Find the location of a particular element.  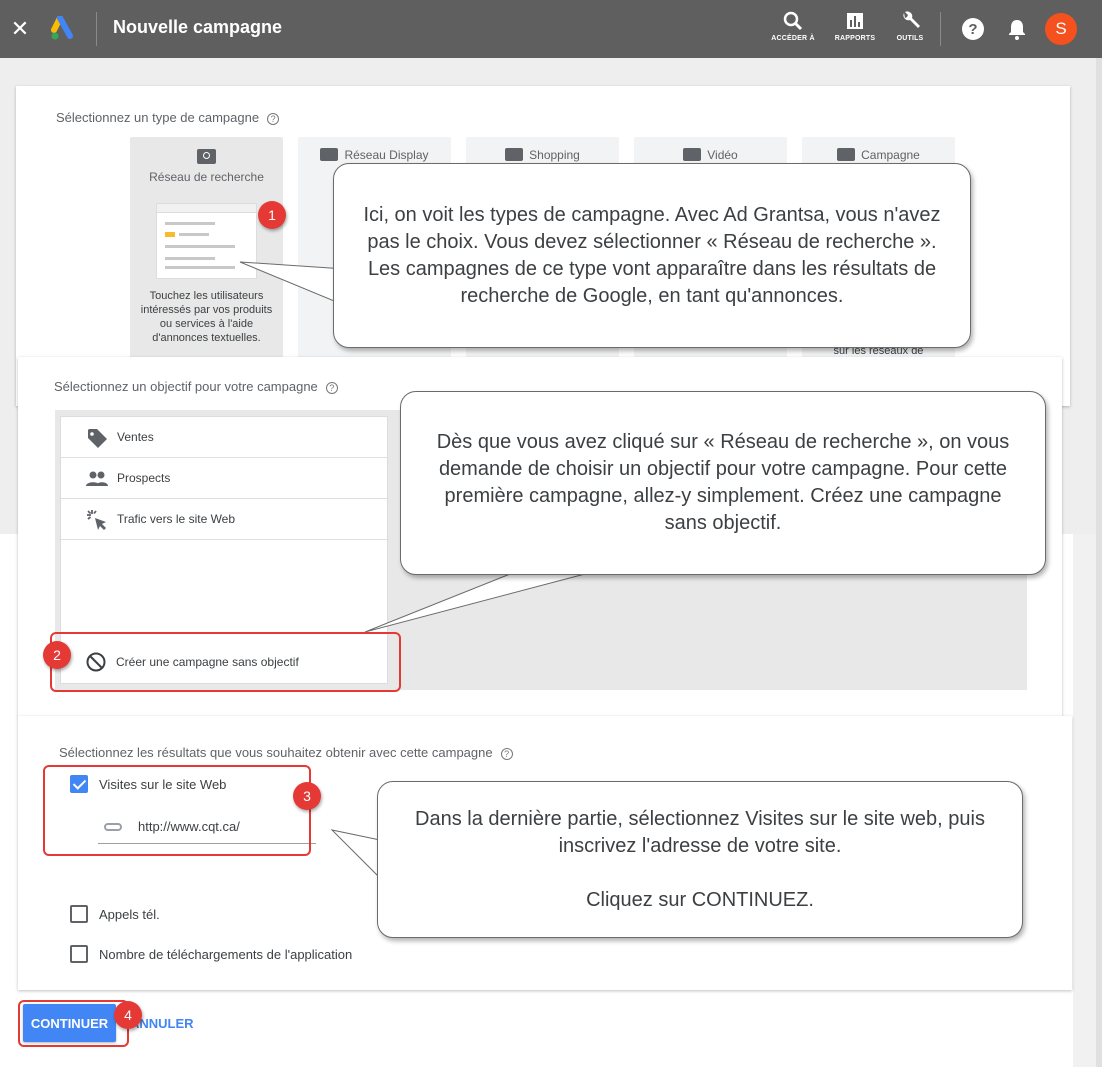

scrollbar-track is located at coordinates (1099, 562).